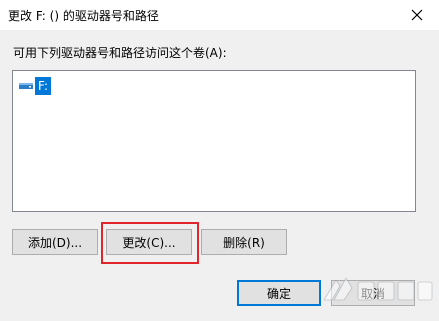 The height and width of the screenshot is (321, 439). What do you see at coordinates (83, 16) in the screenshot?
I see `window-title: 更改 F: () 的驱动器号和路径` at bounding box center [83, 16].